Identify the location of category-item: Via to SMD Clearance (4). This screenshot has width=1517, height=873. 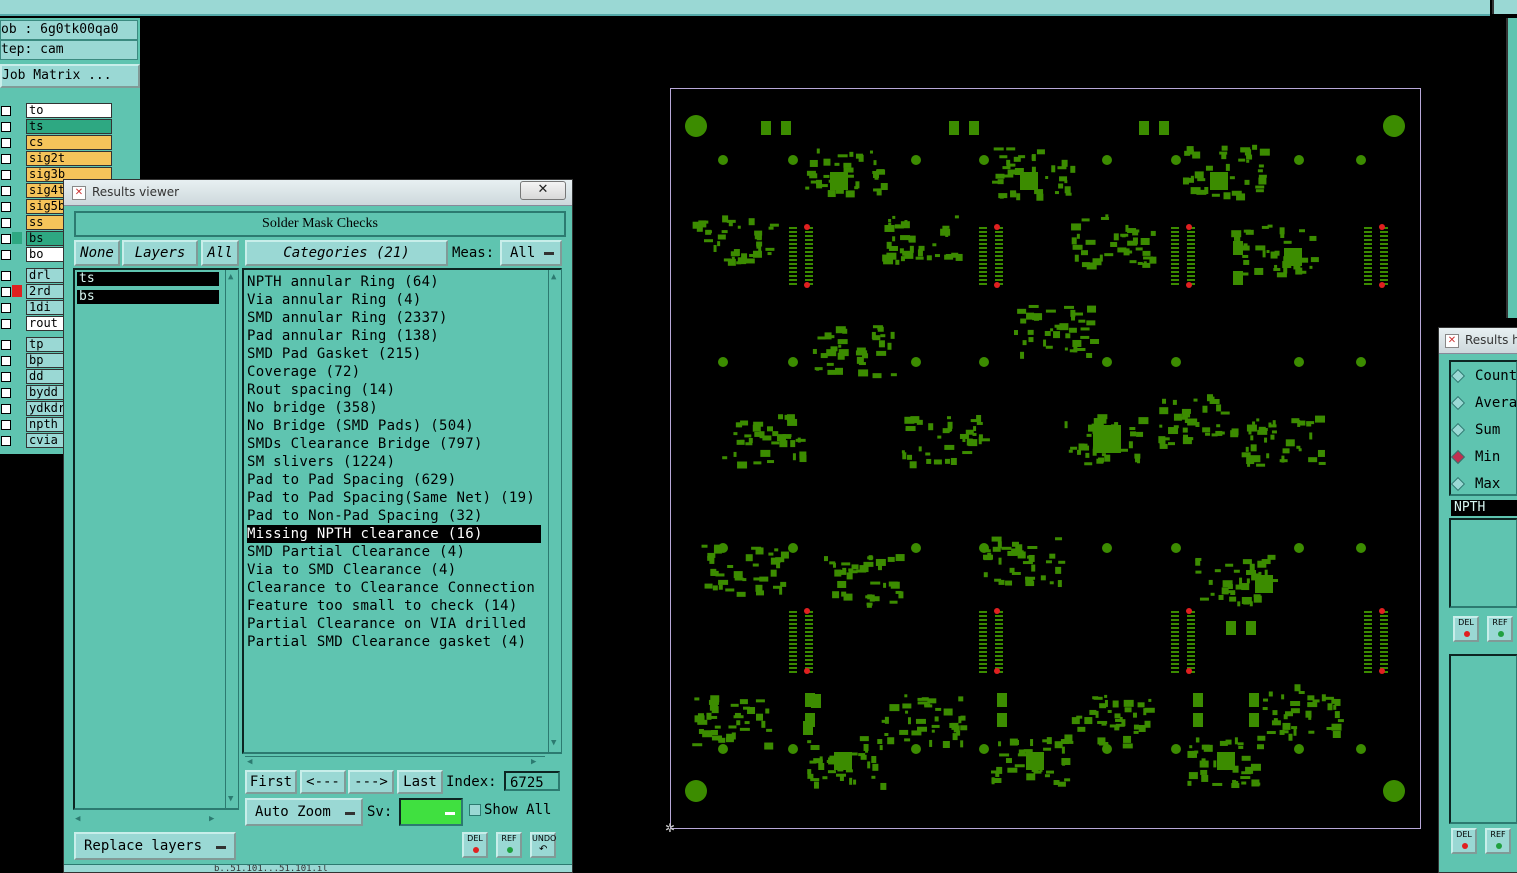
(394, 570).